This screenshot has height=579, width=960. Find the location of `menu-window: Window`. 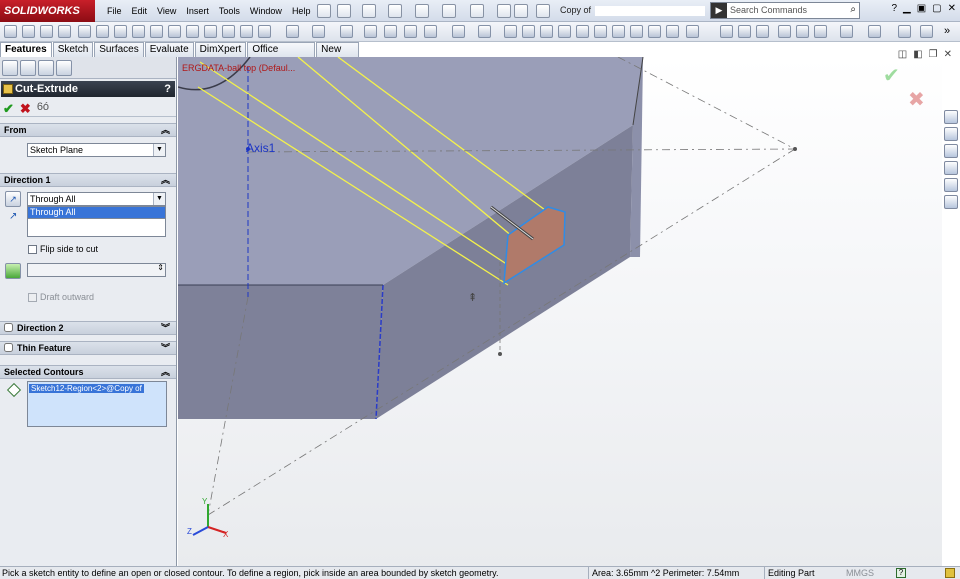

menu-window: Window is located at coordinates (266, 11).